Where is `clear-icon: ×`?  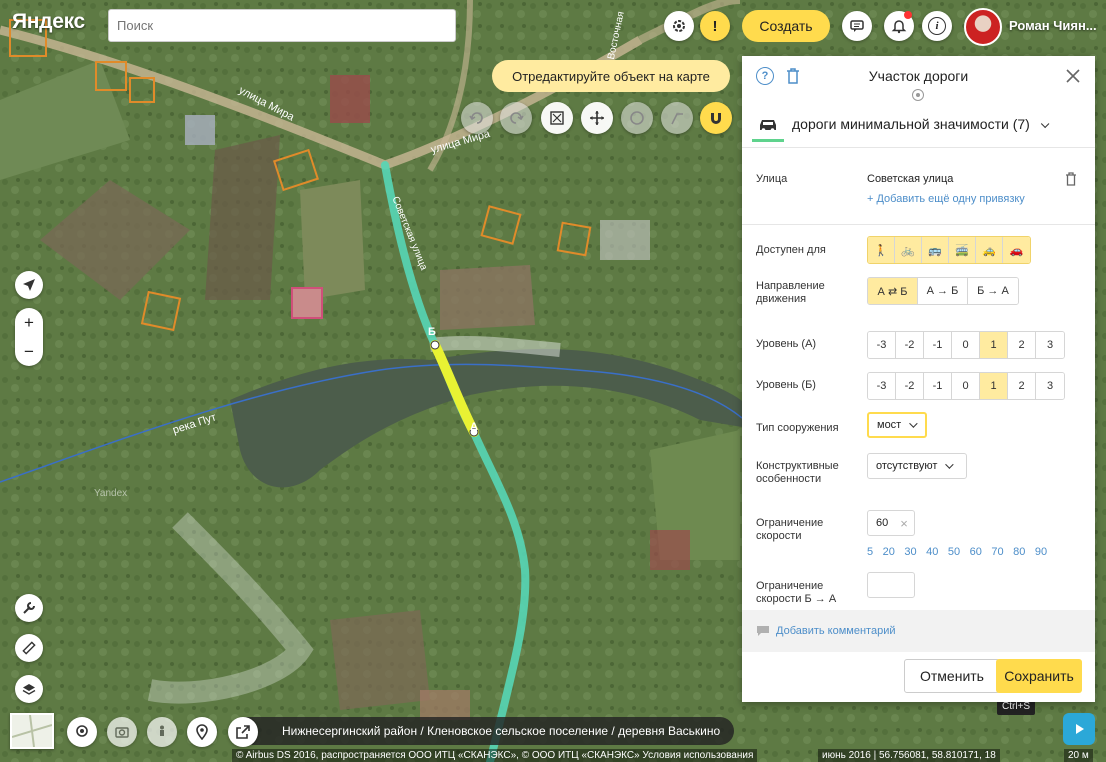
clear-icon: × is located at coordinates (904, 523).